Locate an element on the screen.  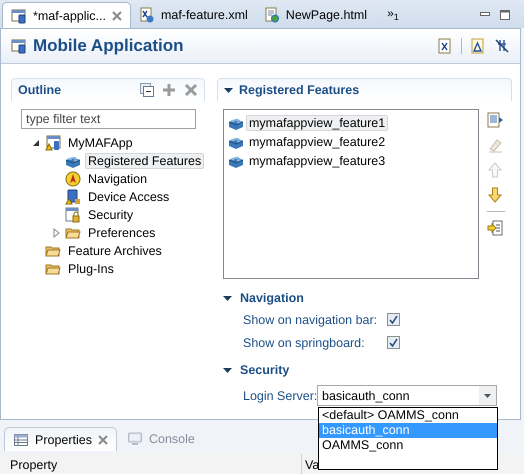
window-lock-icon is located at coordinates (73, 215).